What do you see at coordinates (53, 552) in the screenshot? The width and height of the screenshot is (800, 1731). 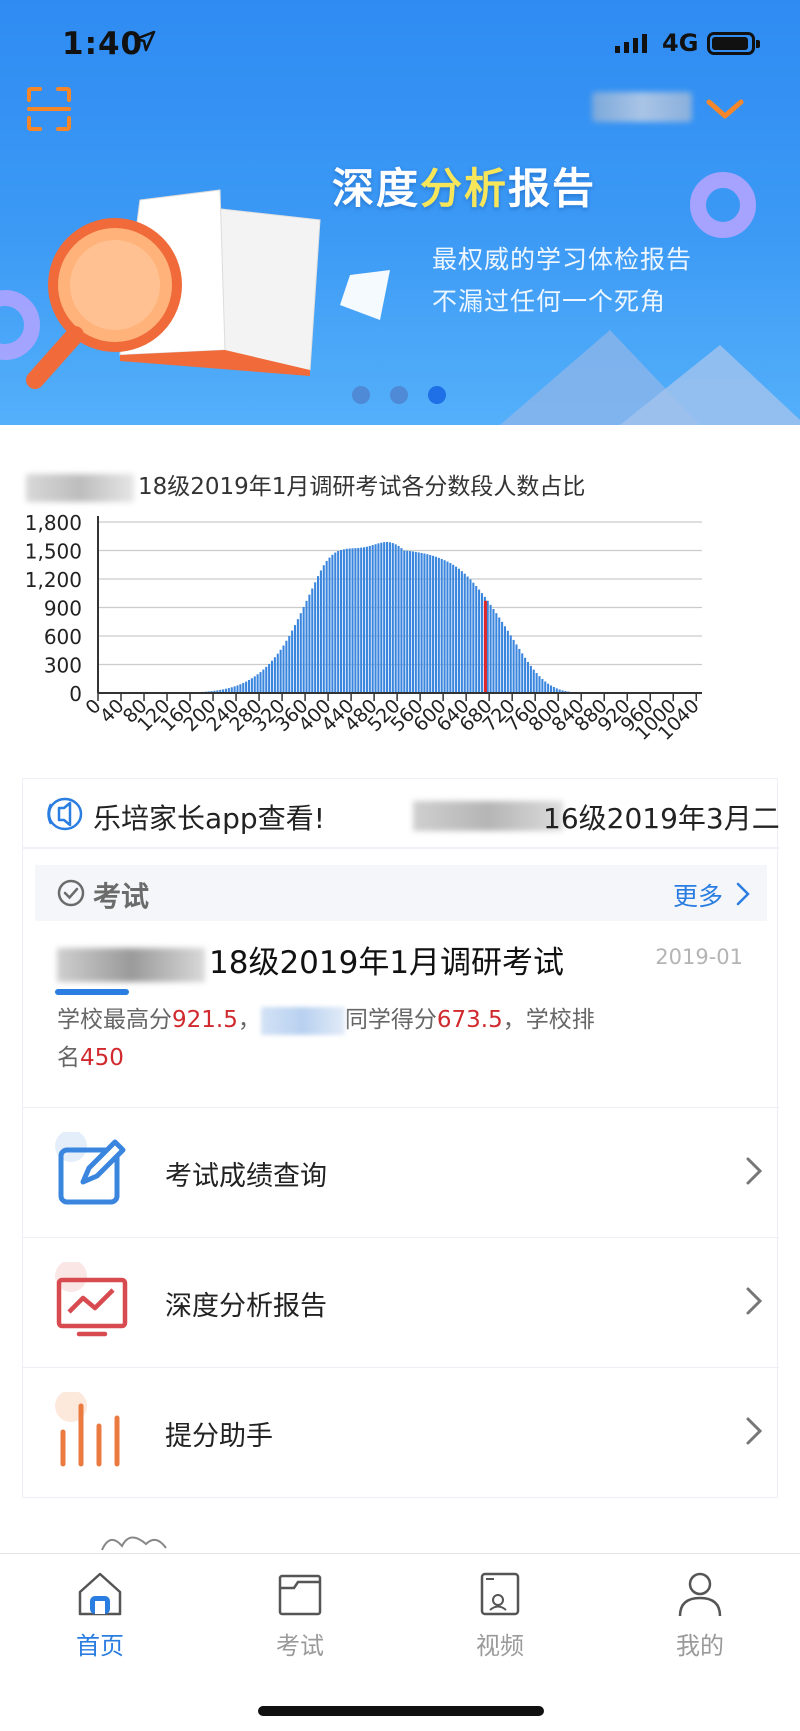 I see `y-tick-label: 1,500` at bounding box center [53, 552].